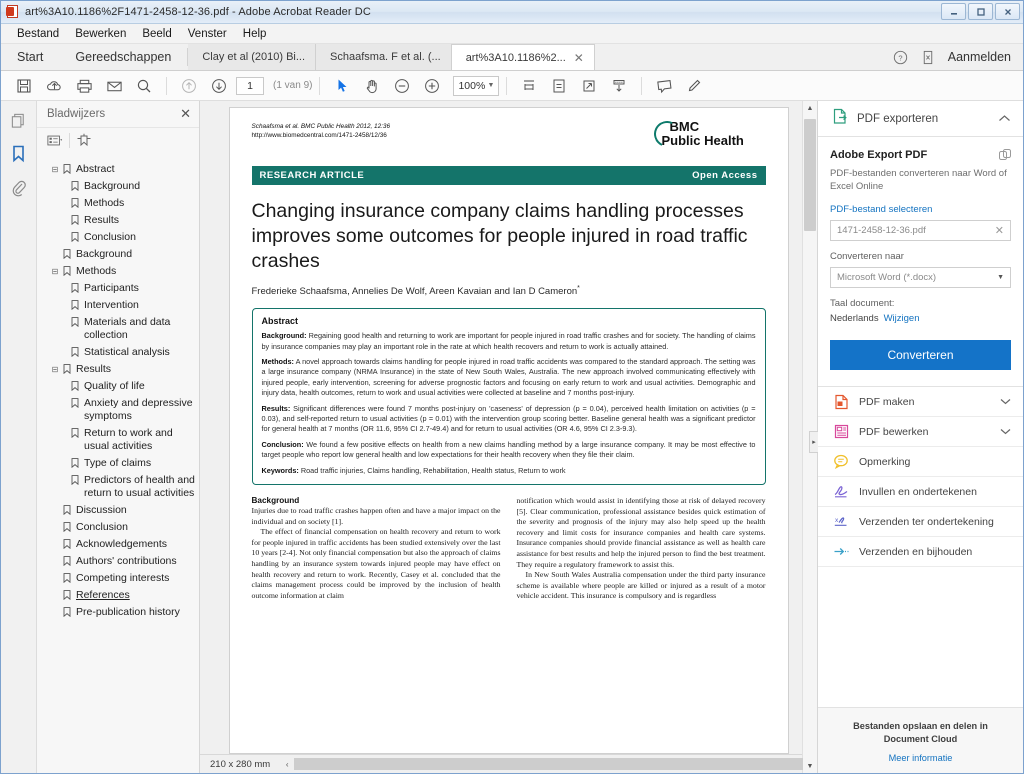  Describe the element at coordinates (579, 58) in the screenshot. I see `close-tab-icon: ✕` at that location.